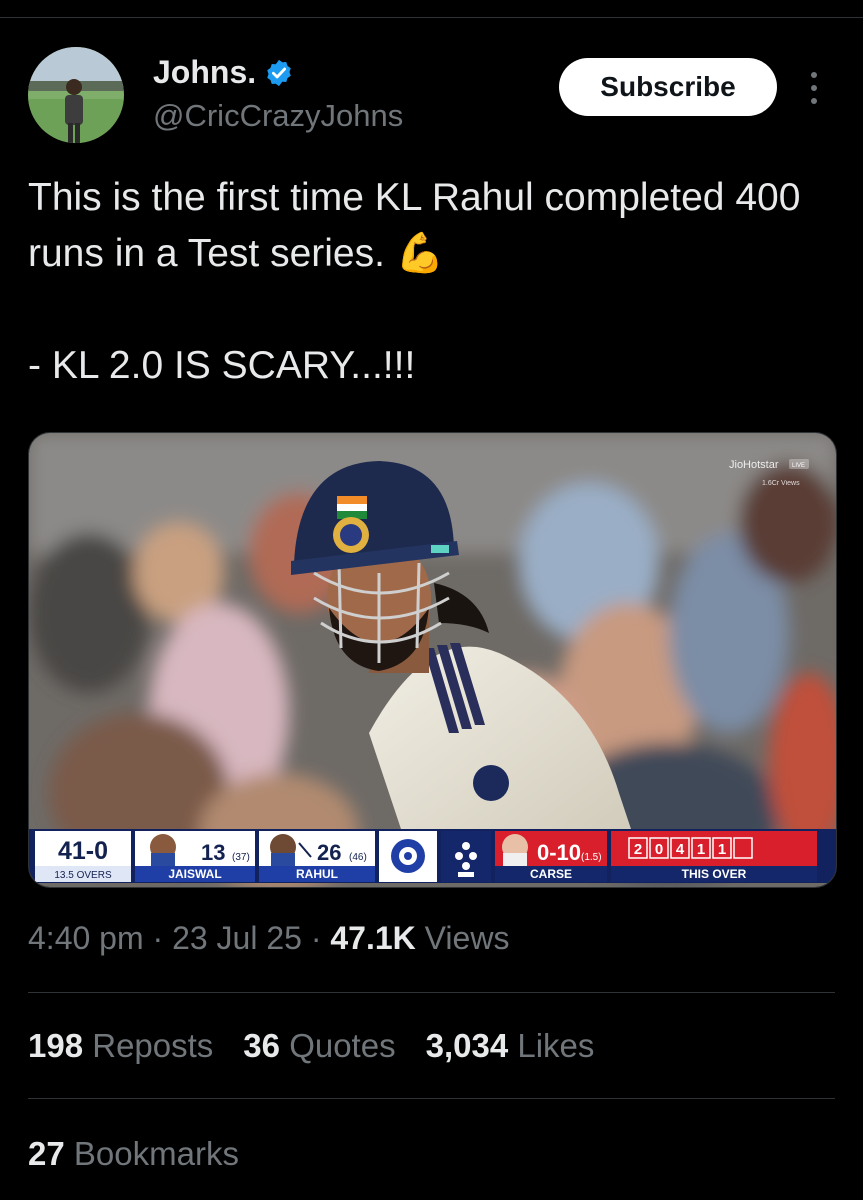  I want to click on bowler-figures: 0-10, so click(559, 852).